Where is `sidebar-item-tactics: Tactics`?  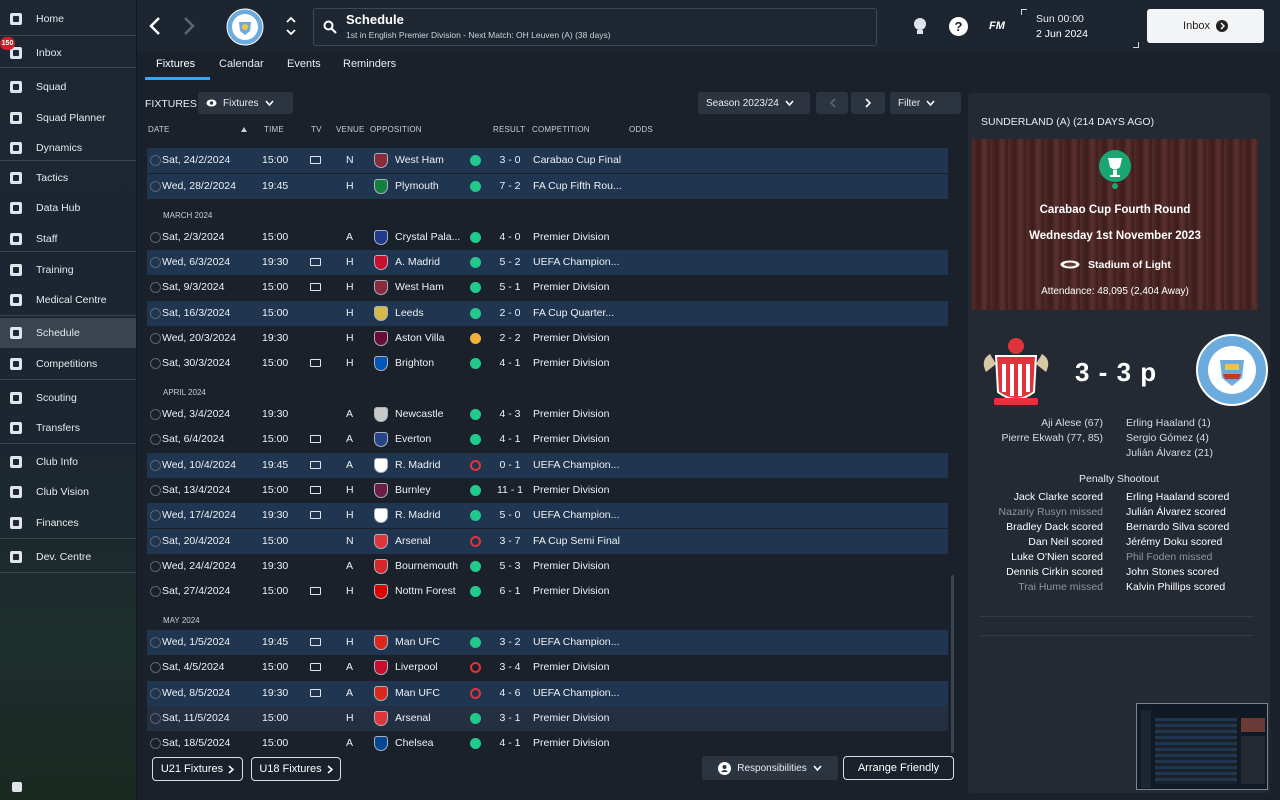 sidebar-item-tactics: Tactics is located at coordinates (68, 178).